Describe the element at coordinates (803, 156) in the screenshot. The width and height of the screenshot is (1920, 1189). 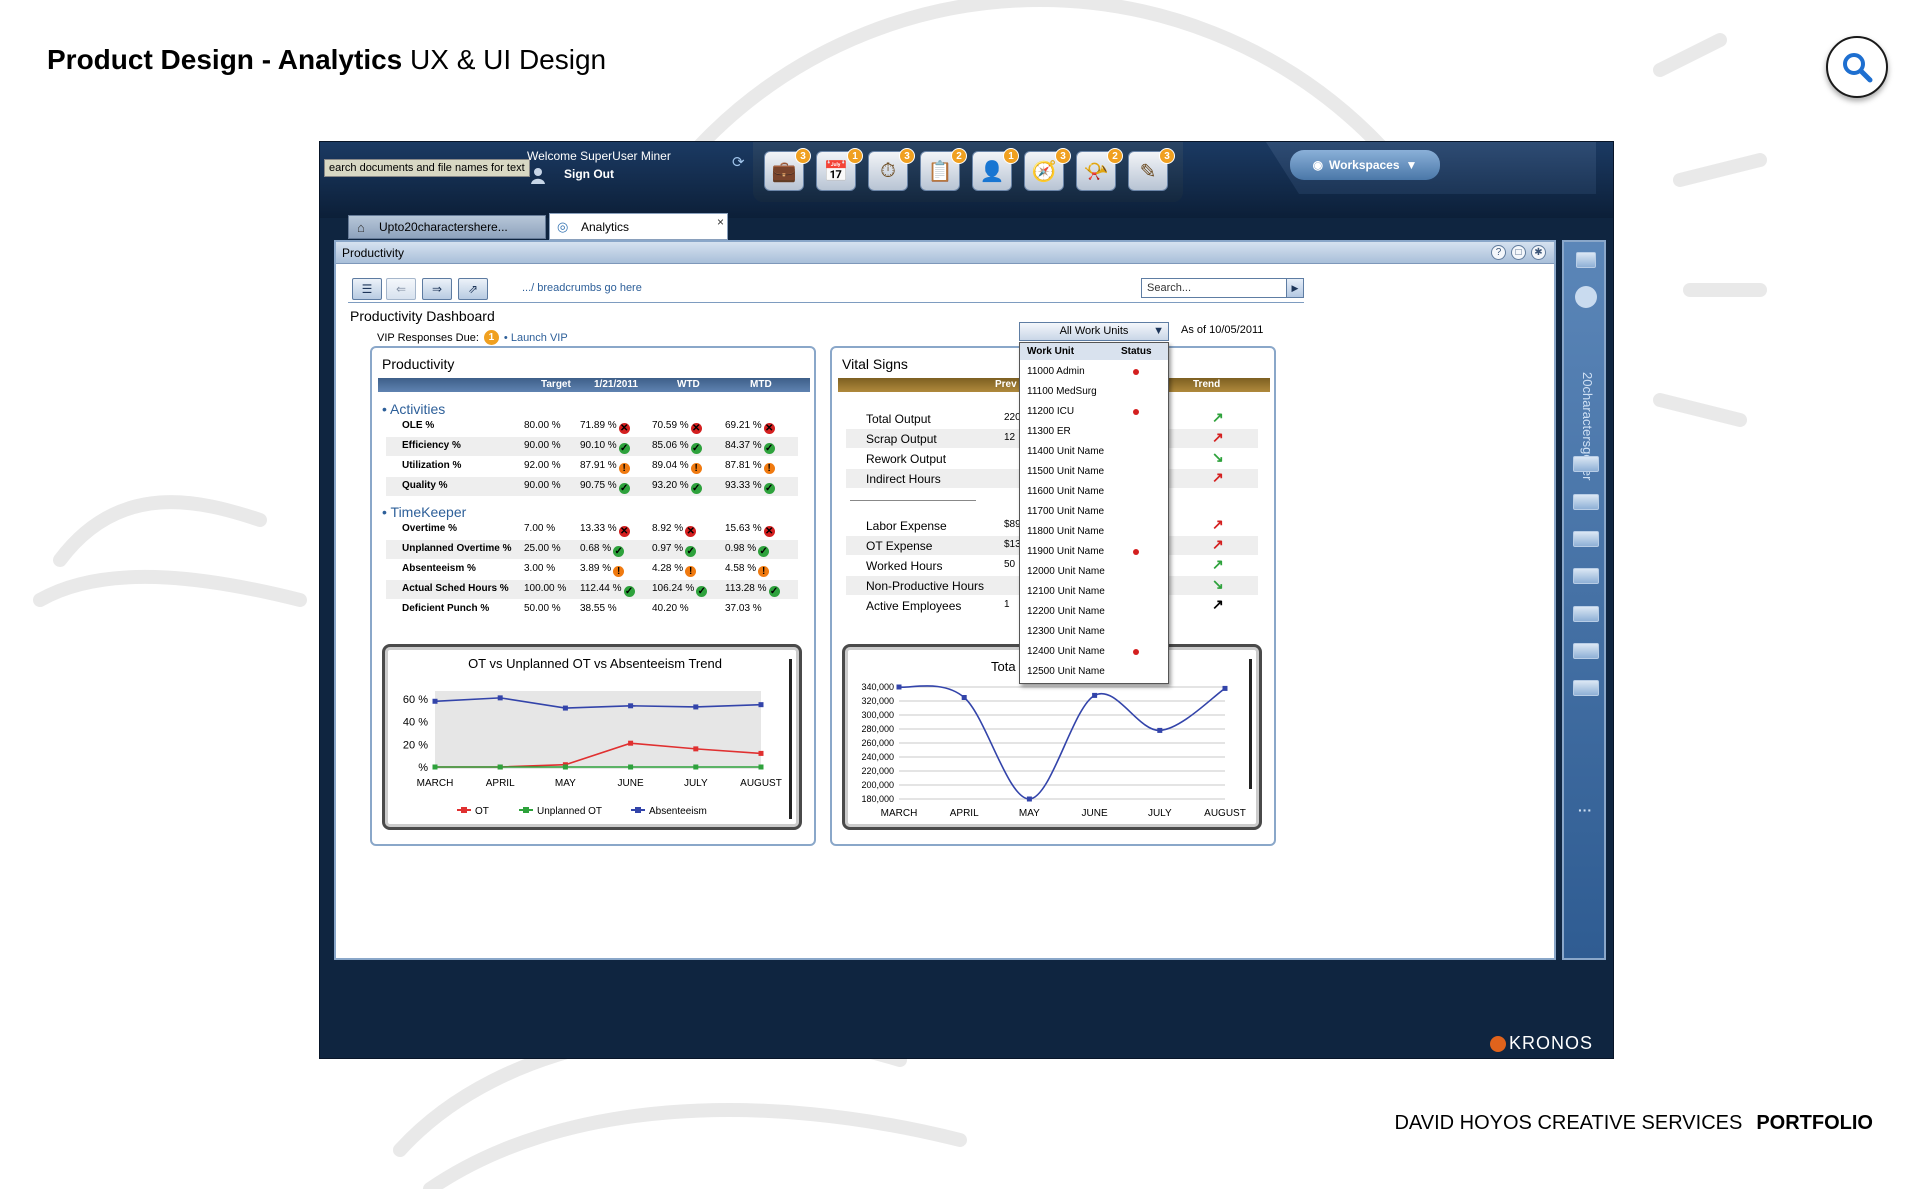
I see `tool-badge: 3` at that location.